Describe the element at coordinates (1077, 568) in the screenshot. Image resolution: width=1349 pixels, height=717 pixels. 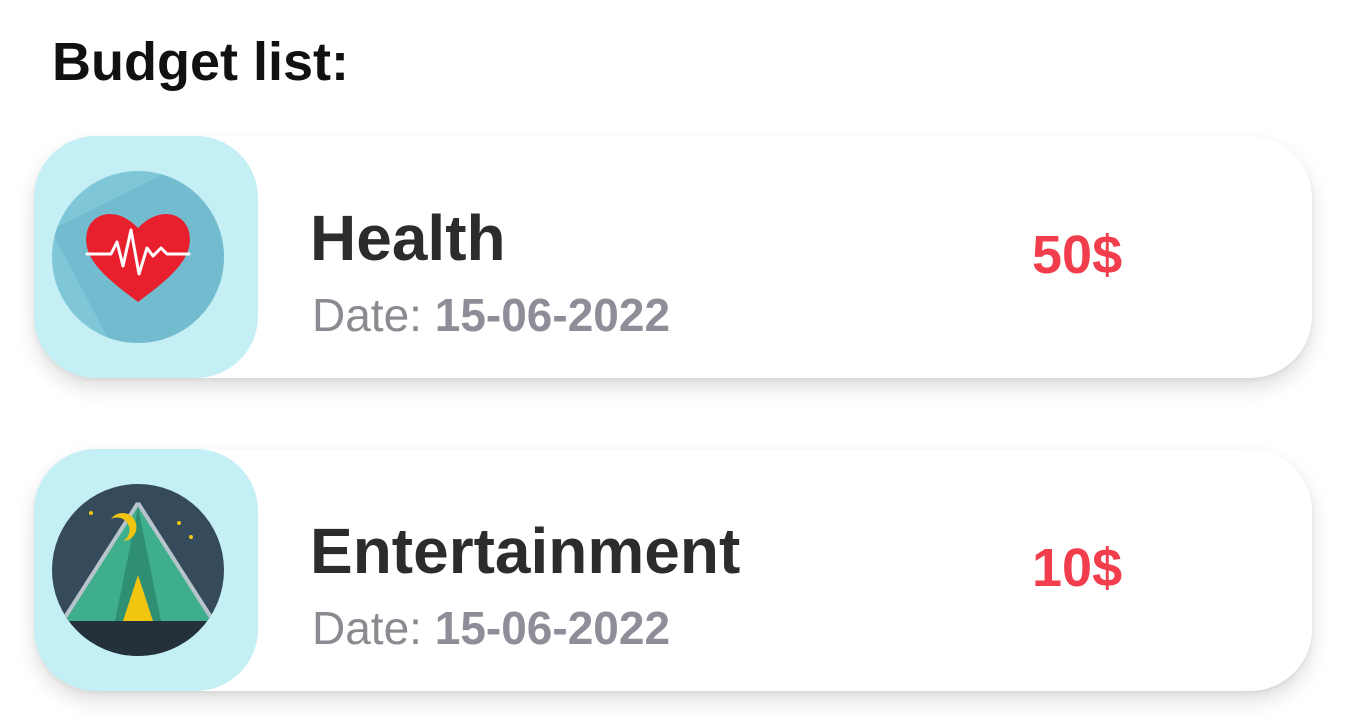
I see `item-amount: 10$` at that location.